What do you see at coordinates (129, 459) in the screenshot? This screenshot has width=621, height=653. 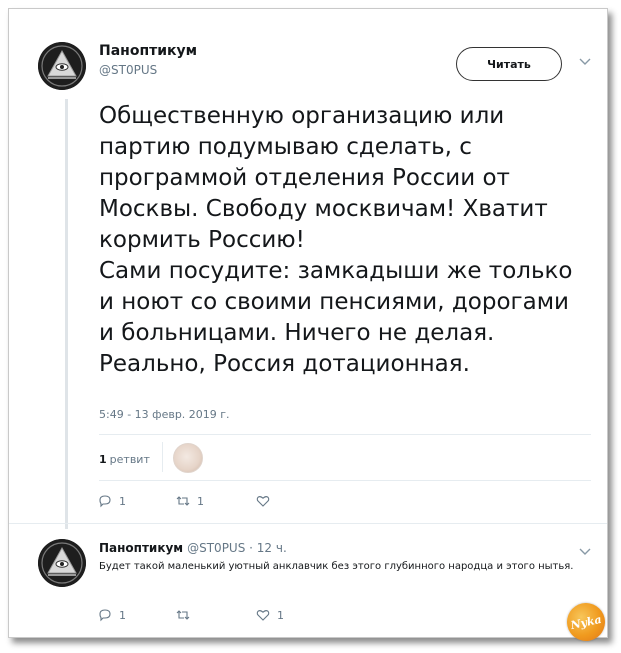 I see `retweet-label: ретвит` at bounding box center [129, 459].